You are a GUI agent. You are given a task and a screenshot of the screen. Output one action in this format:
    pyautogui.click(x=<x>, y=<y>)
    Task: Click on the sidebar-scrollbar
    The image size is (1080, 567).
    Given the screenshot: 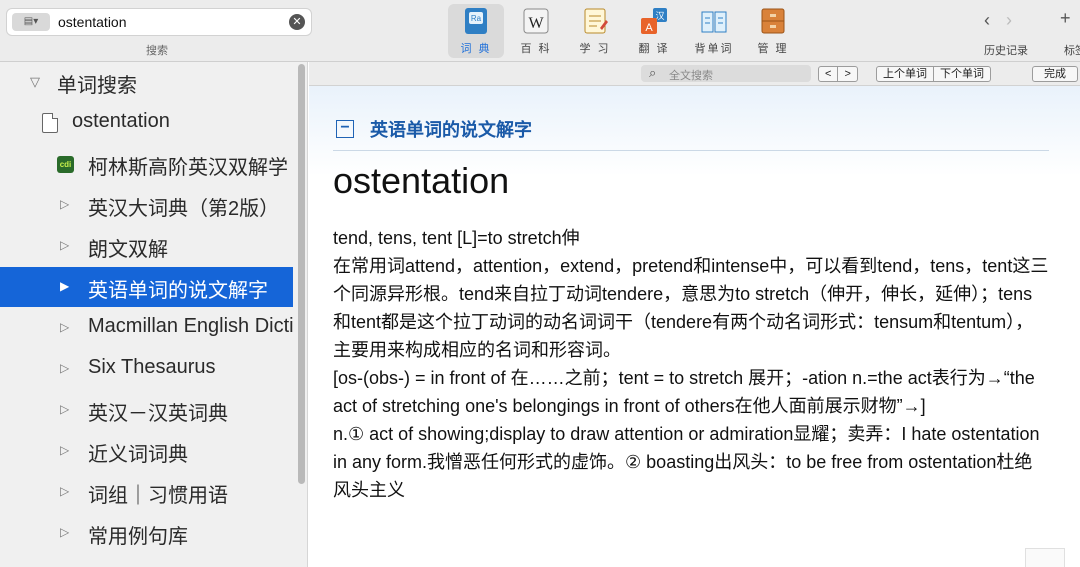 What is the action you would take?
    pyautogui.click(x=301, y=274)
    